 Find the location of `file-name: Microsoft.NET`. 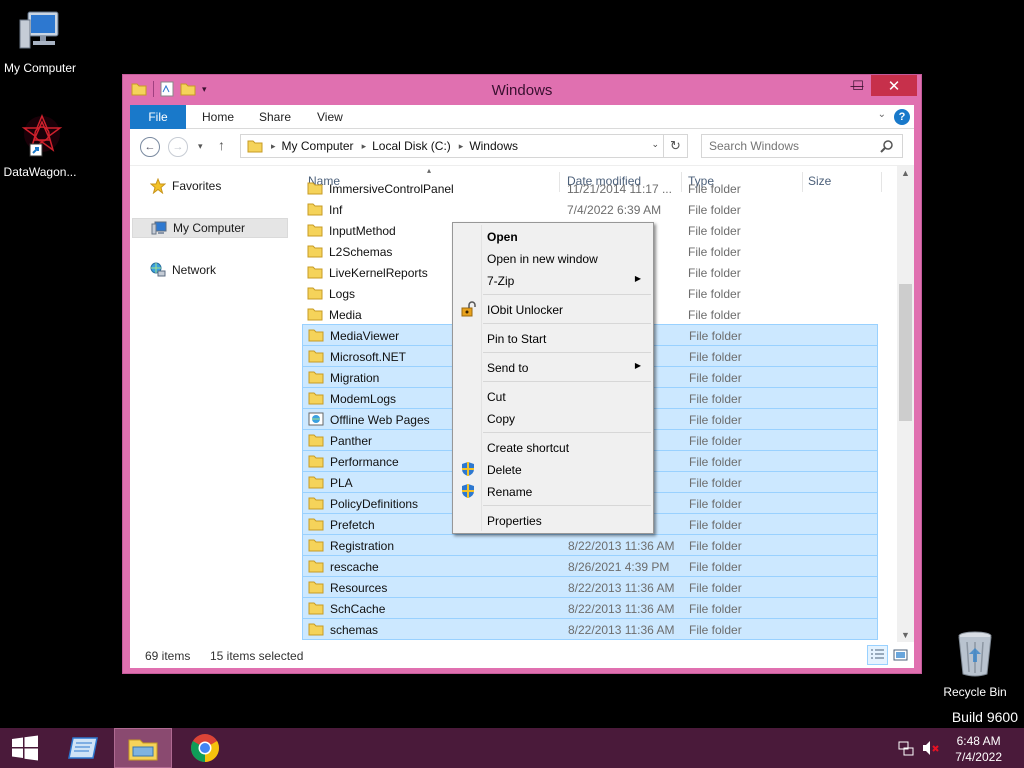

file-name: Microsoft.NET is located at coordinates (368, 357).